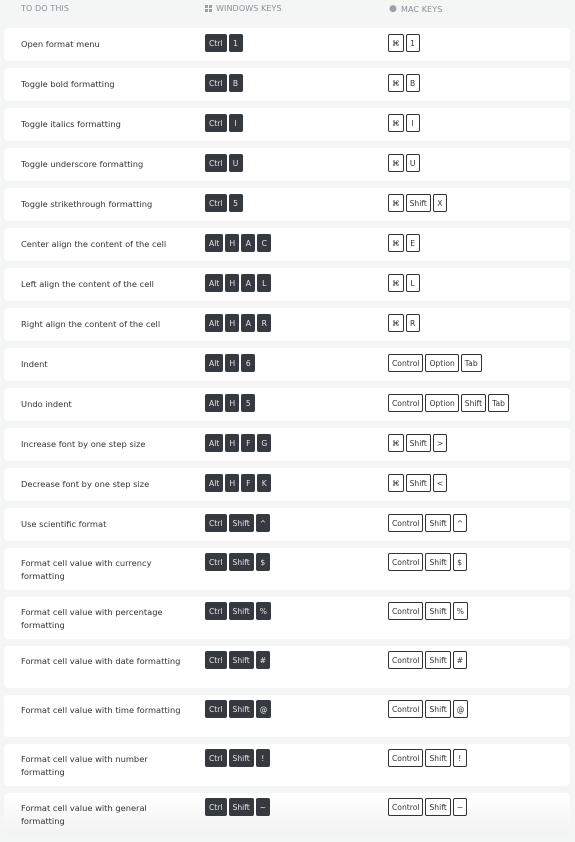 This screenshot has width=575, height=842. What do you see at coordinates (471, 363) in the screenshot?
I see `mac-key: Tab` at bounding box center [471, 363].